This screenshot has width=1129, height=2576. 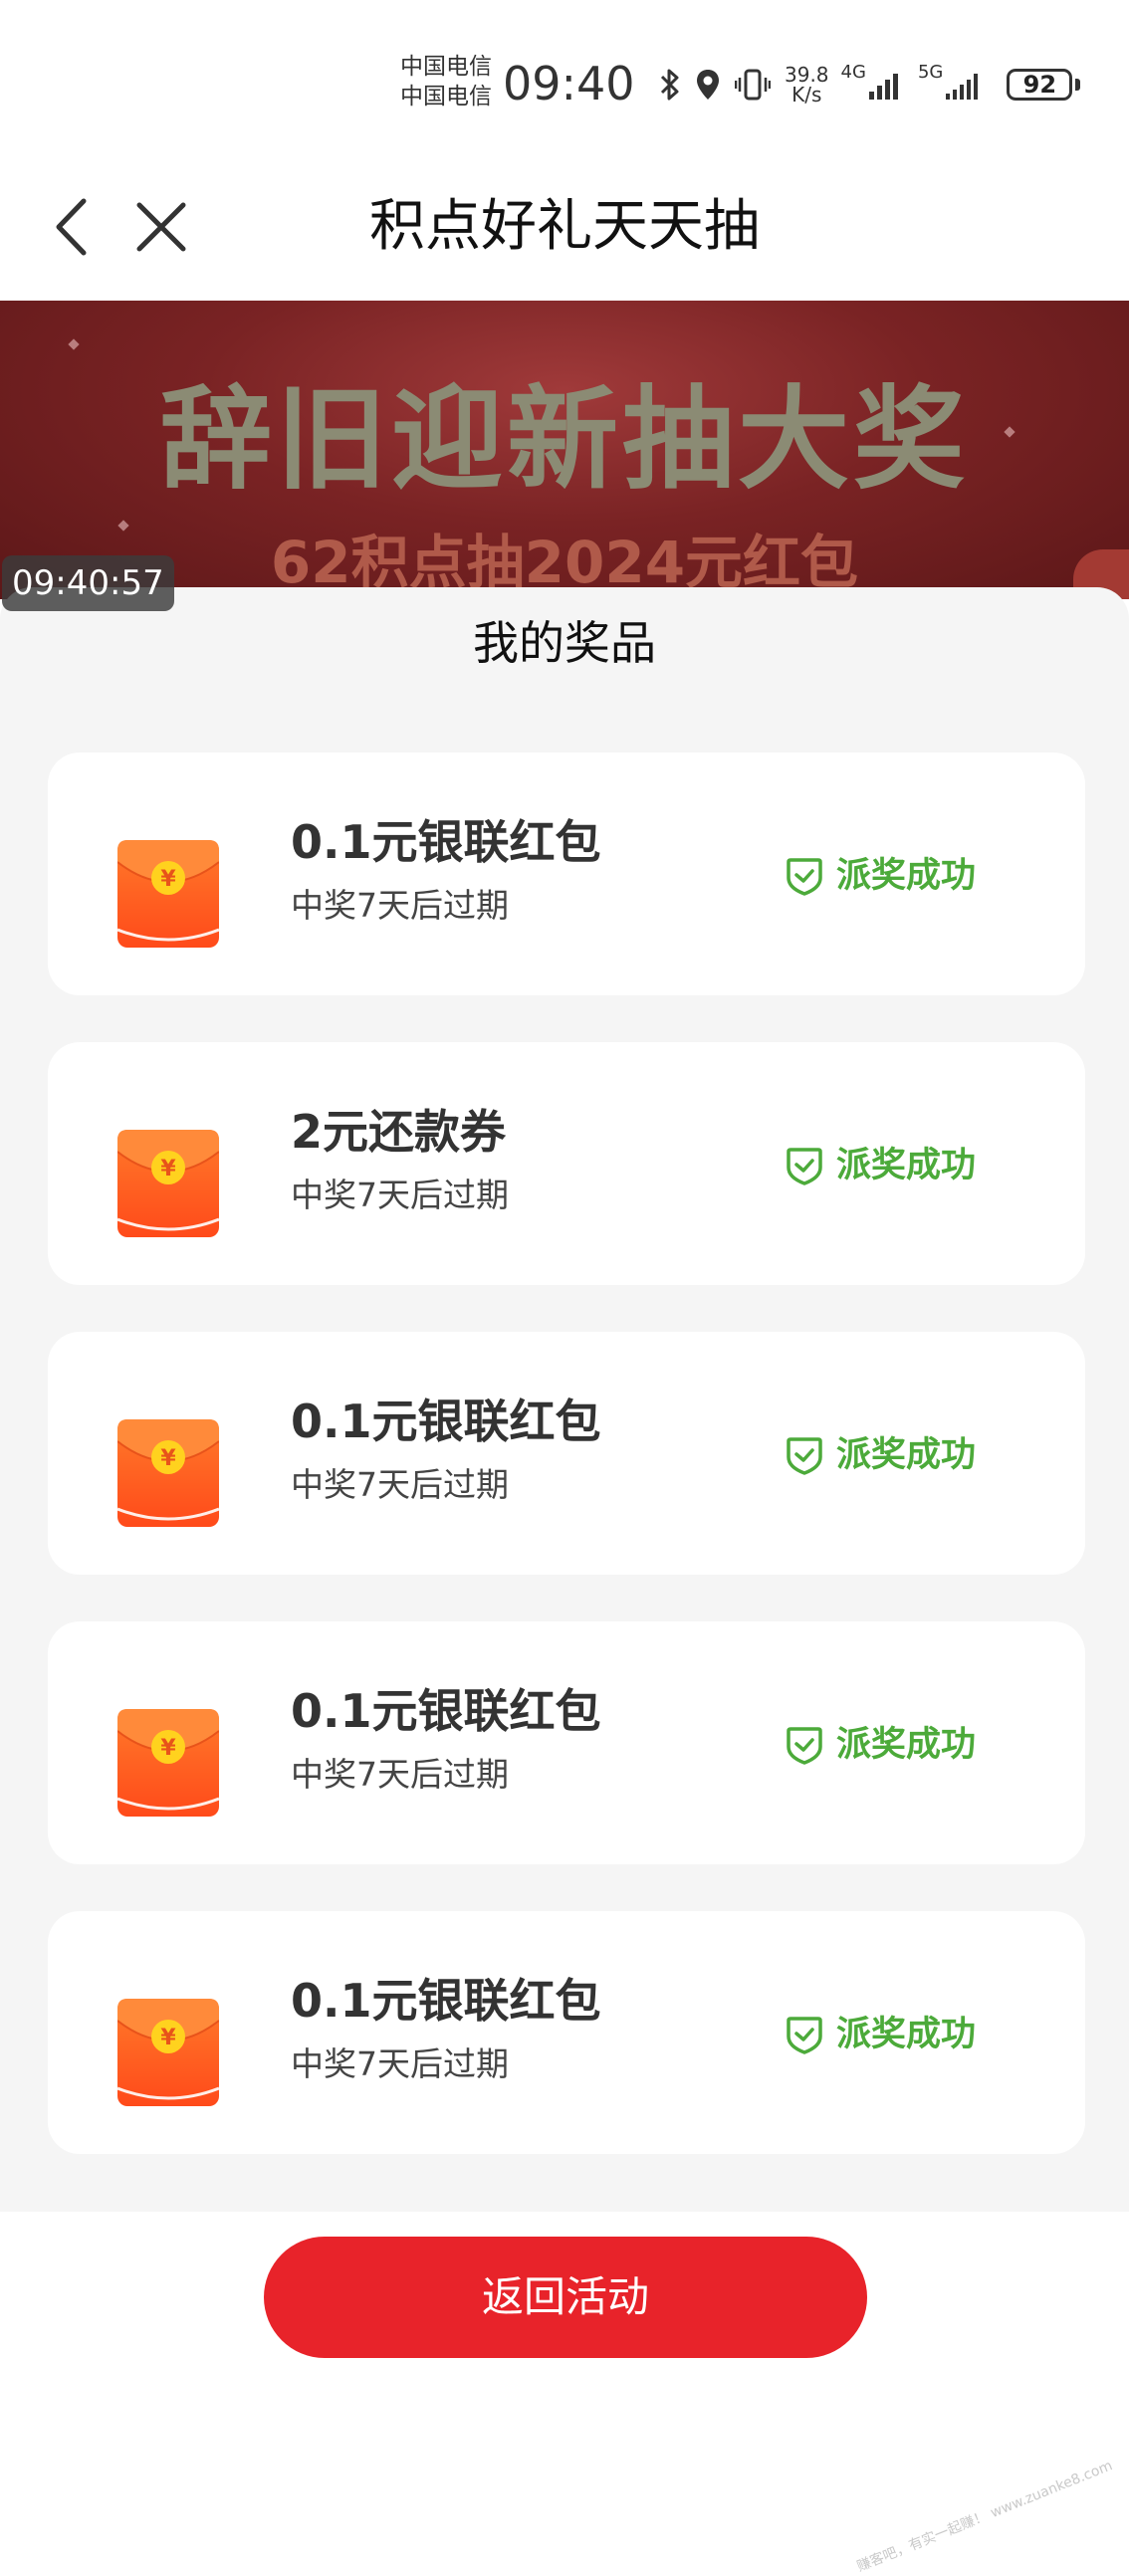 I want to click on carrier-2: 中国电信, so click(x=446, y=96).